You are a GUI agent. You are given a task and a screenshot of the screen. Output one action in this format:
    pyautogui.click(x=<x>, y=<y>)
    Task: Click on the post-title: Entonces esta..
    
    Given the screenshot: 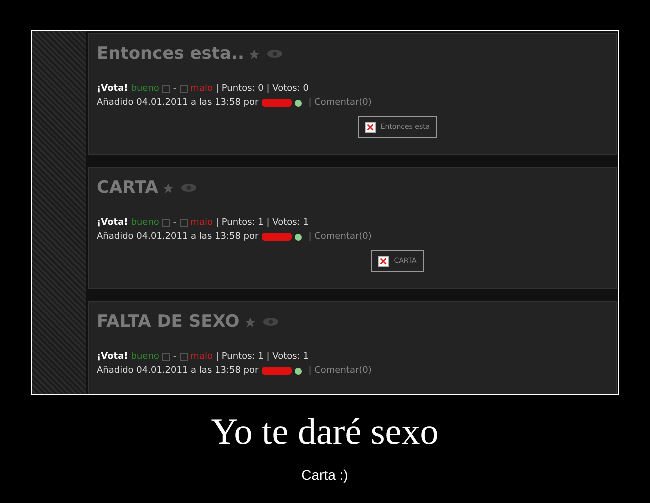 What is the action you would take?
    pyautogui.click(x=170, y=54)
    